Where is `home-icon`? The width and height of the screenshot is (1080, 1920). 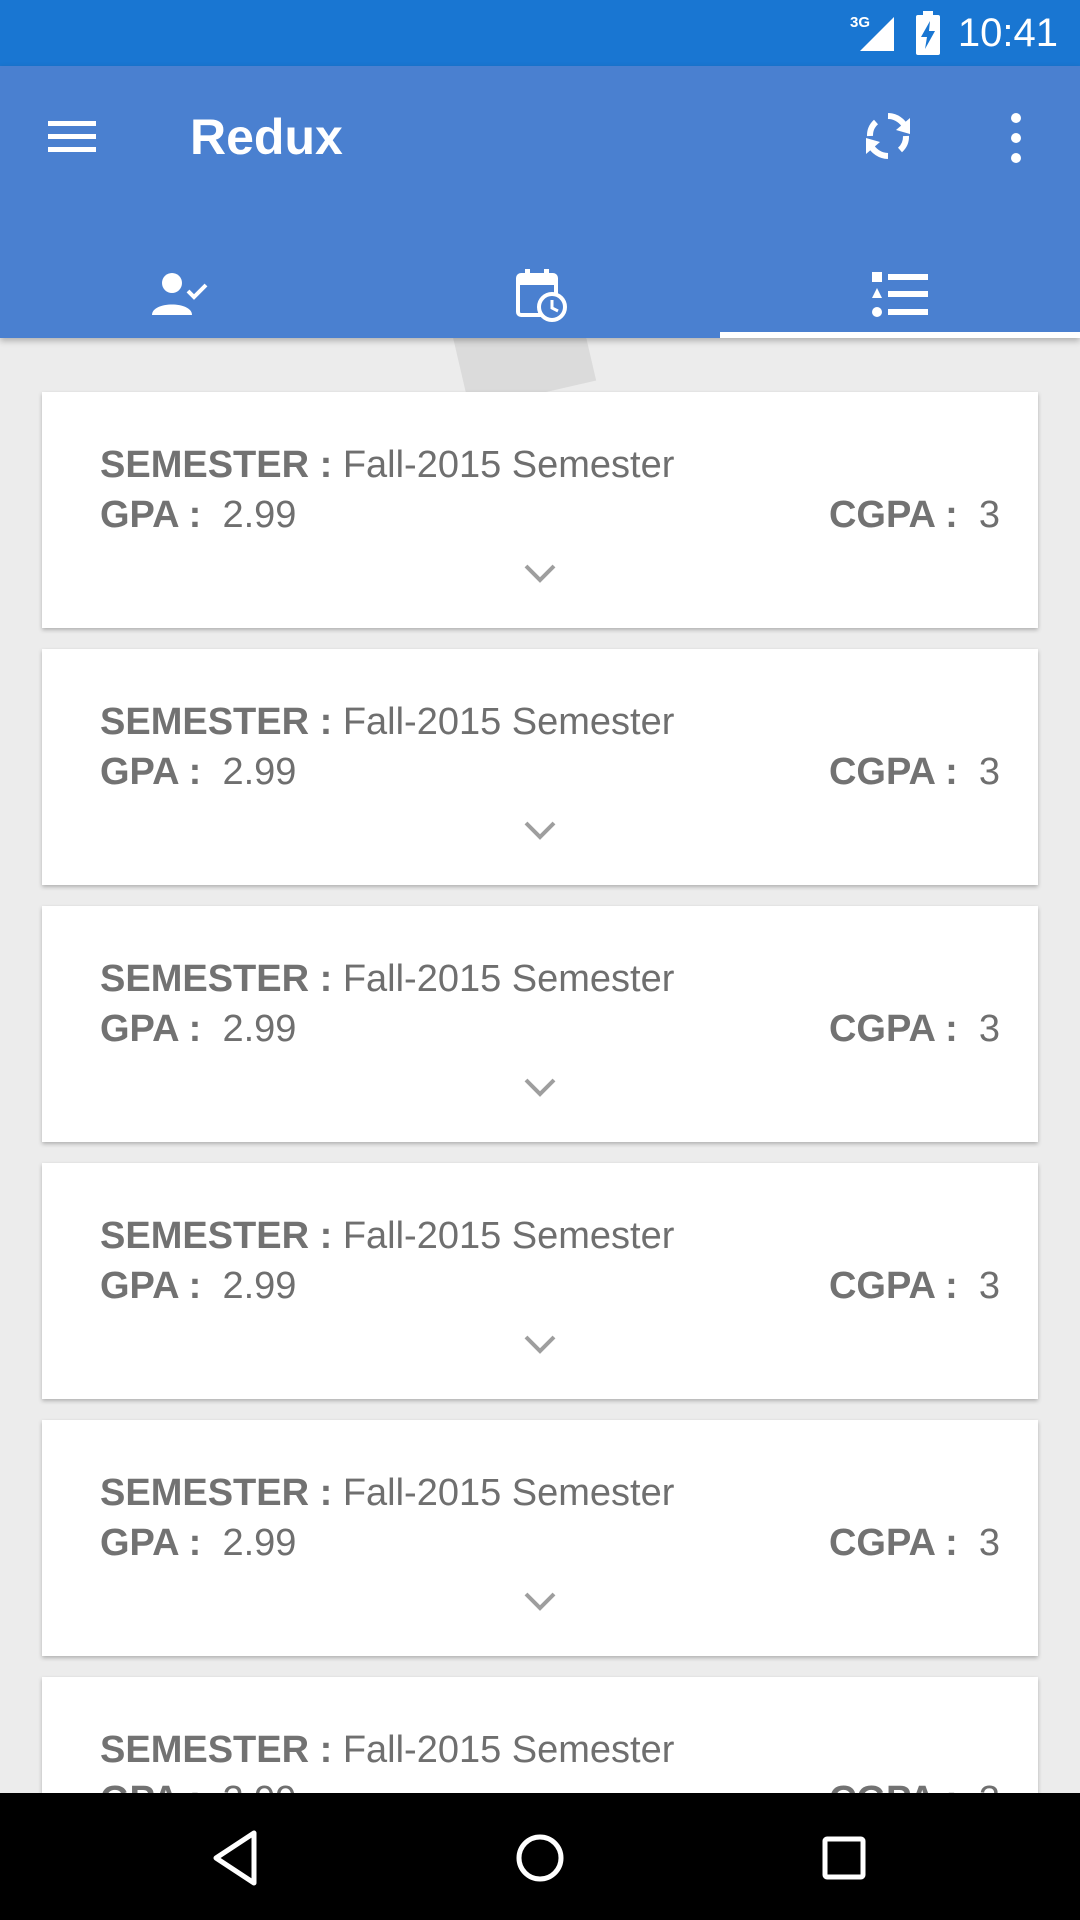 home-icon is located at coordinates (540, 1858).